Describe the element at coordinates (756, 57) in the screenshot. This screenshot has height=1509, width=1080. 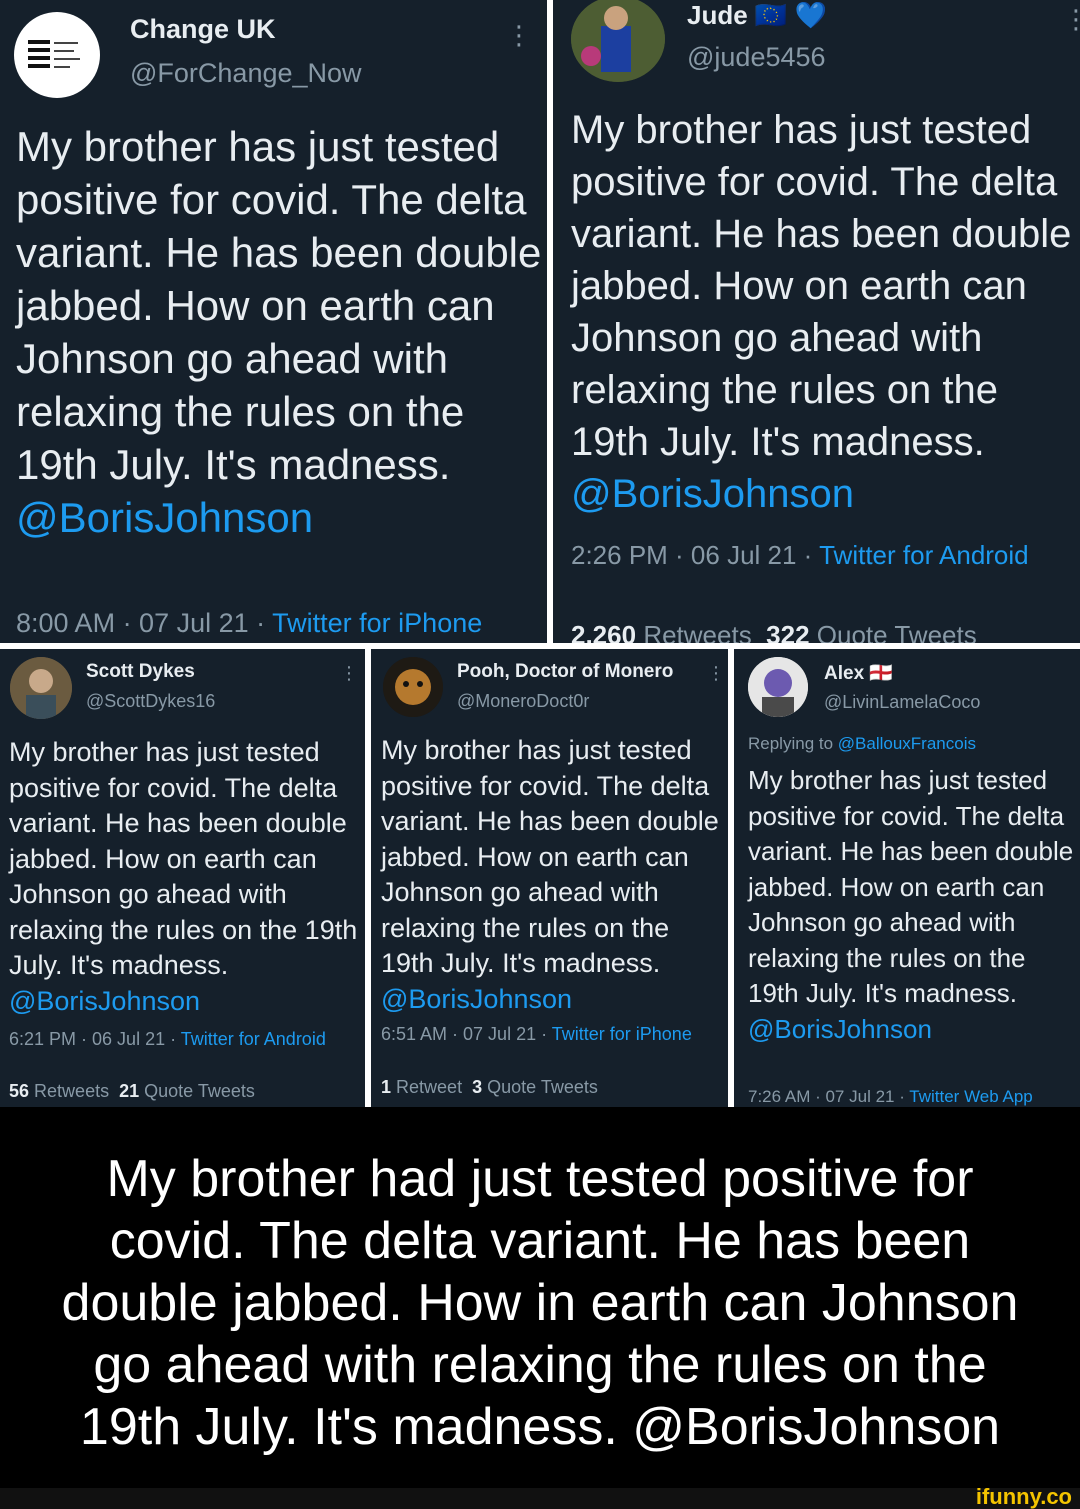
I see `handle: @jude5456` at that location.